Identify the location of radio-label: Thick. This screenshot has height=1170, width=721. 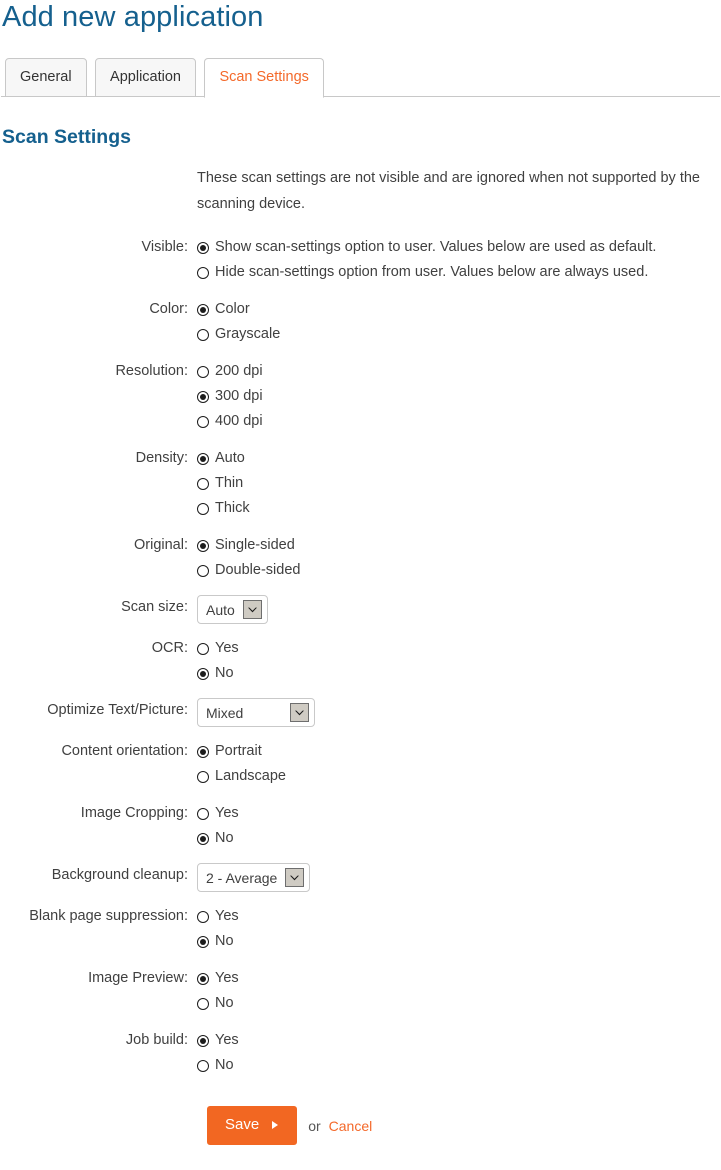
(232, 508).